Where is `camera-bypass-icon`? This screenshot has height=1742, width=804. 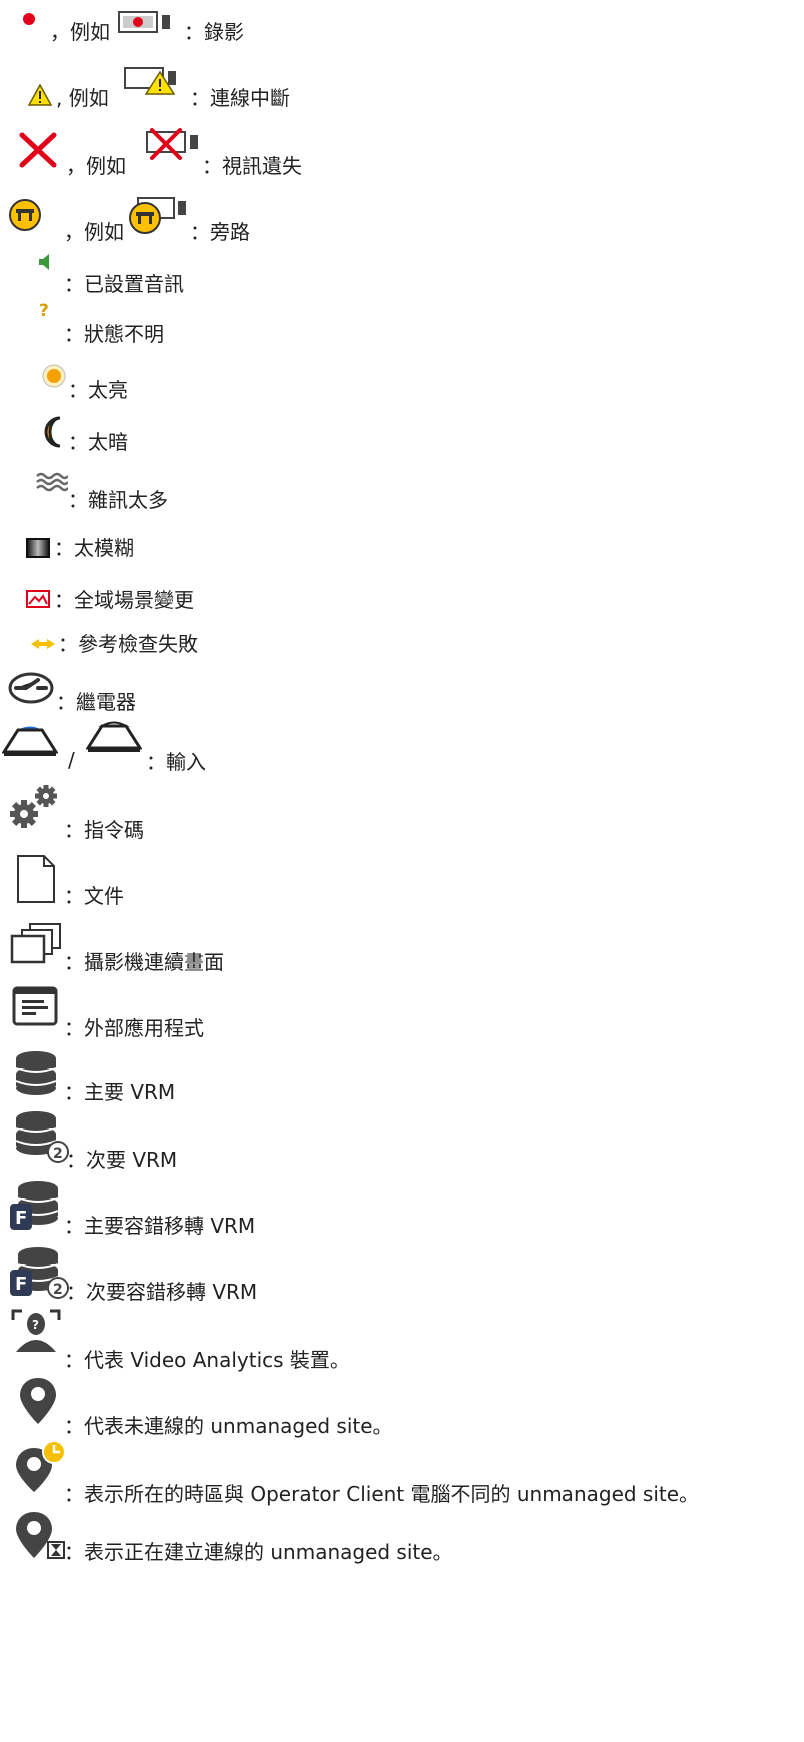
camera-bypass-icon is located at coordinates (158, 216).